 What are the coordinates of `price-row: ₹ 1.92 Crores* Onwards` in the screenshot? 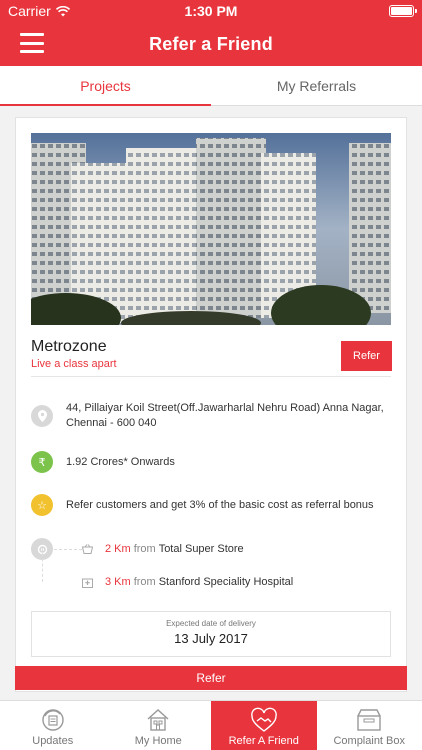 It's located at (103, 462).